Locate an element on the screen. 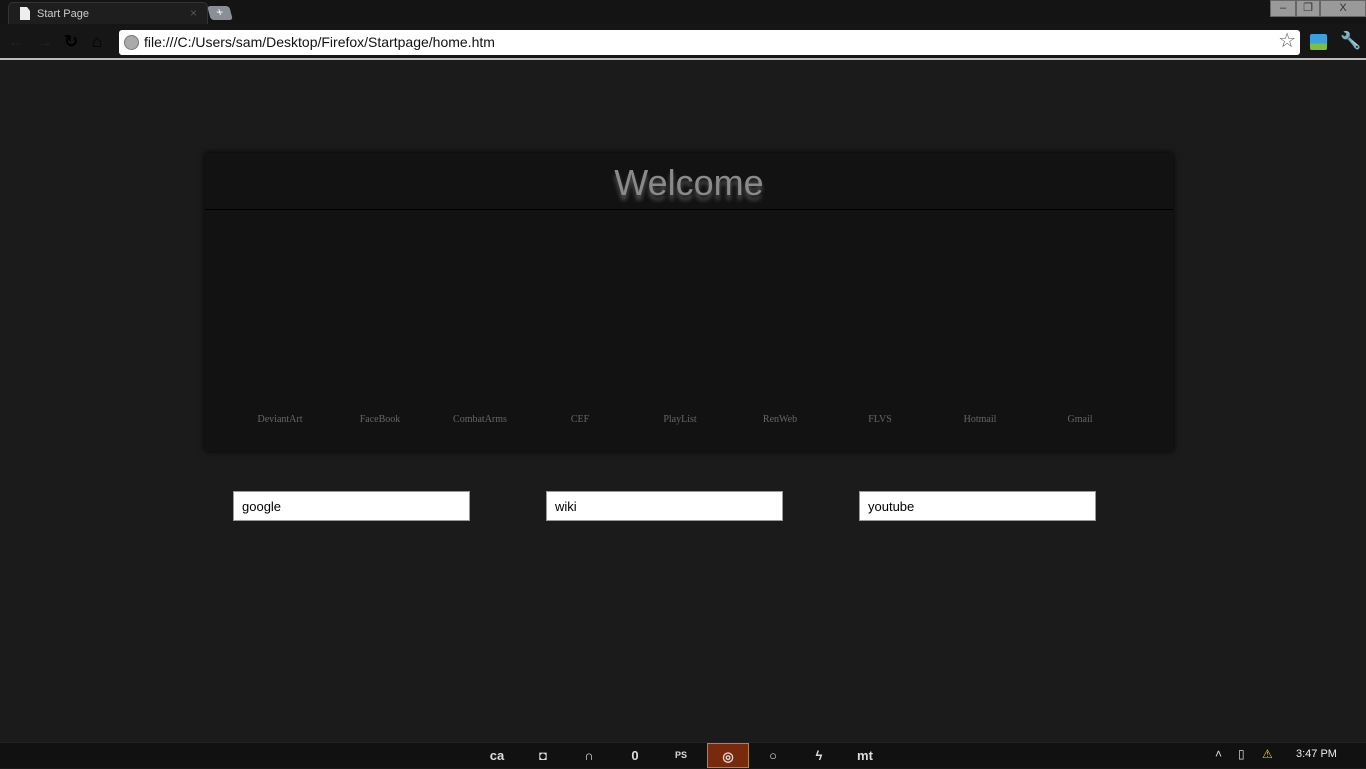  link-flvs: FLVS is located at coordinates (880, 419).